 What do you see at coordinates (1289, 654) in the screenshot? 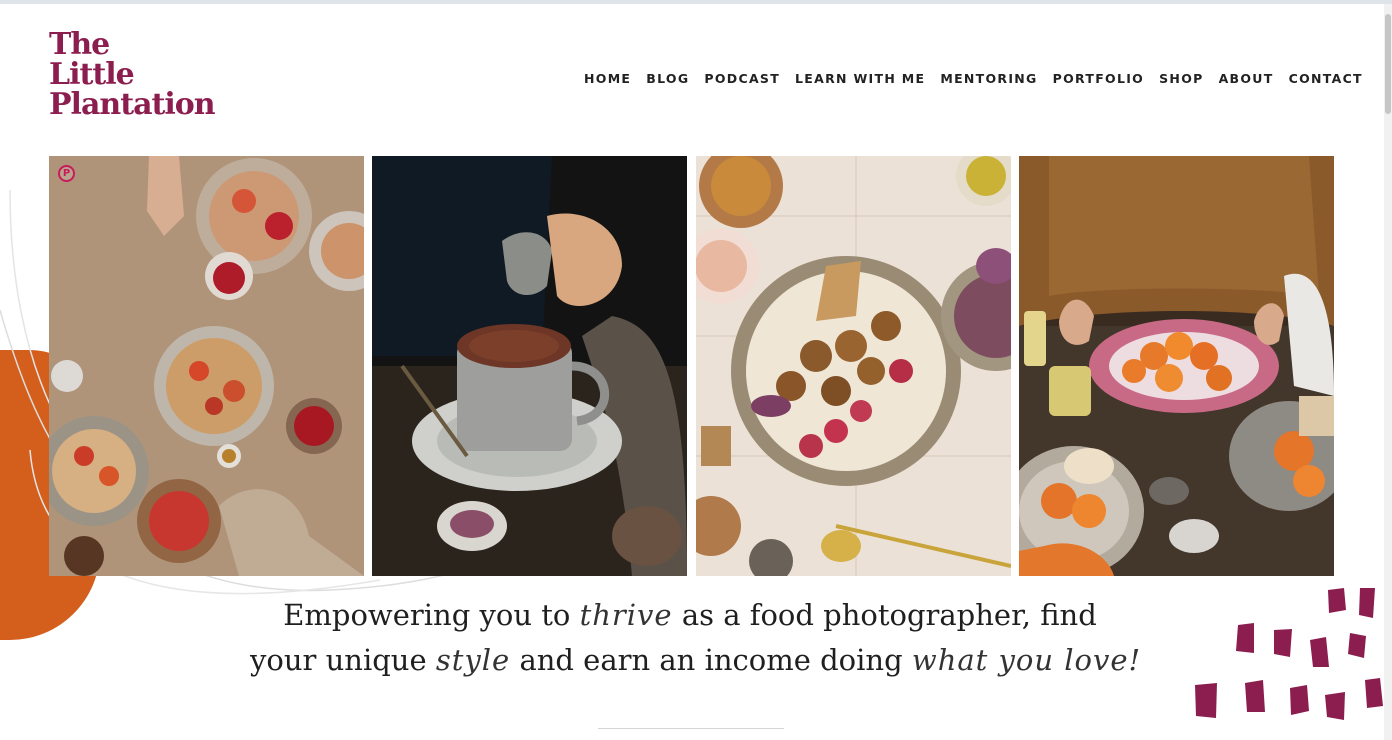
I see `plum-brush-marks` at bounding box center [1289, 654].